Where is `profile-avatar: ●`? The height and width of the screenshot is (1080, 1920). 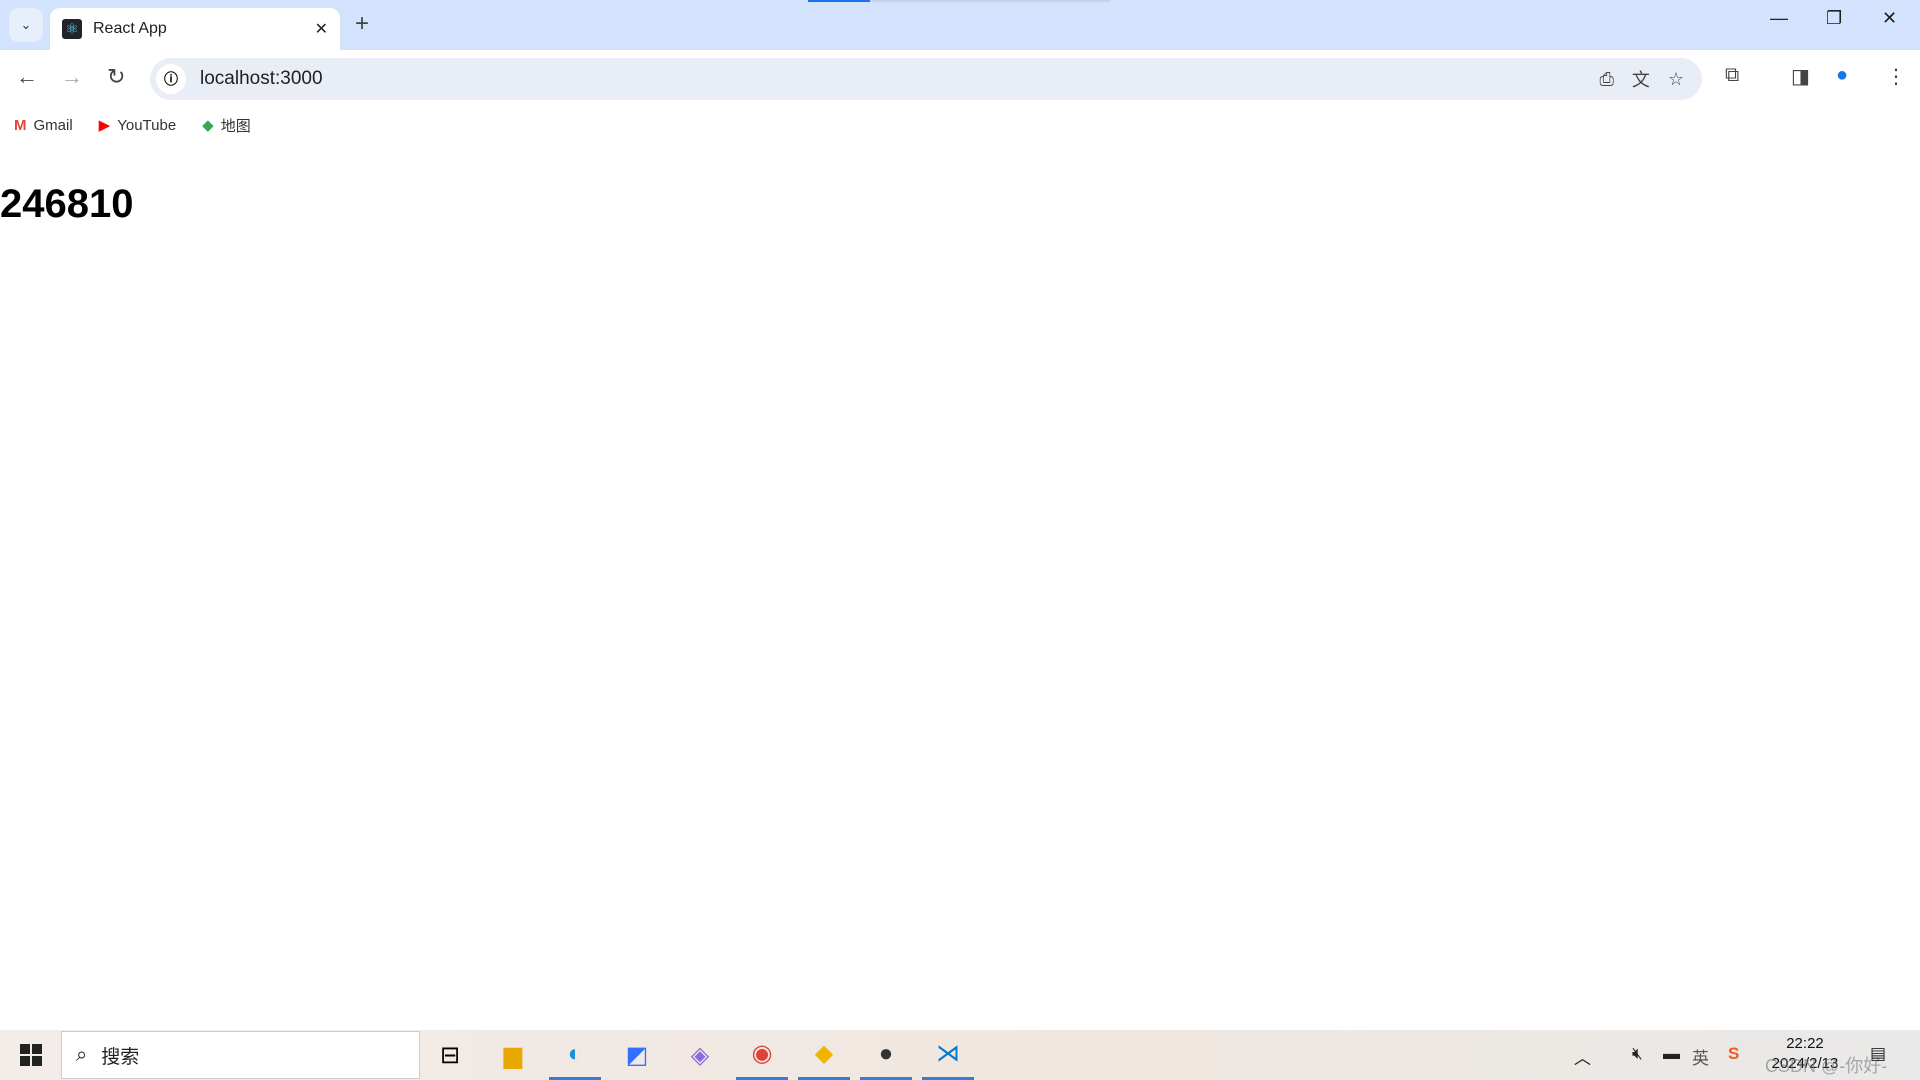
profile-avatar: ● is located at coordinates (1842, 75).